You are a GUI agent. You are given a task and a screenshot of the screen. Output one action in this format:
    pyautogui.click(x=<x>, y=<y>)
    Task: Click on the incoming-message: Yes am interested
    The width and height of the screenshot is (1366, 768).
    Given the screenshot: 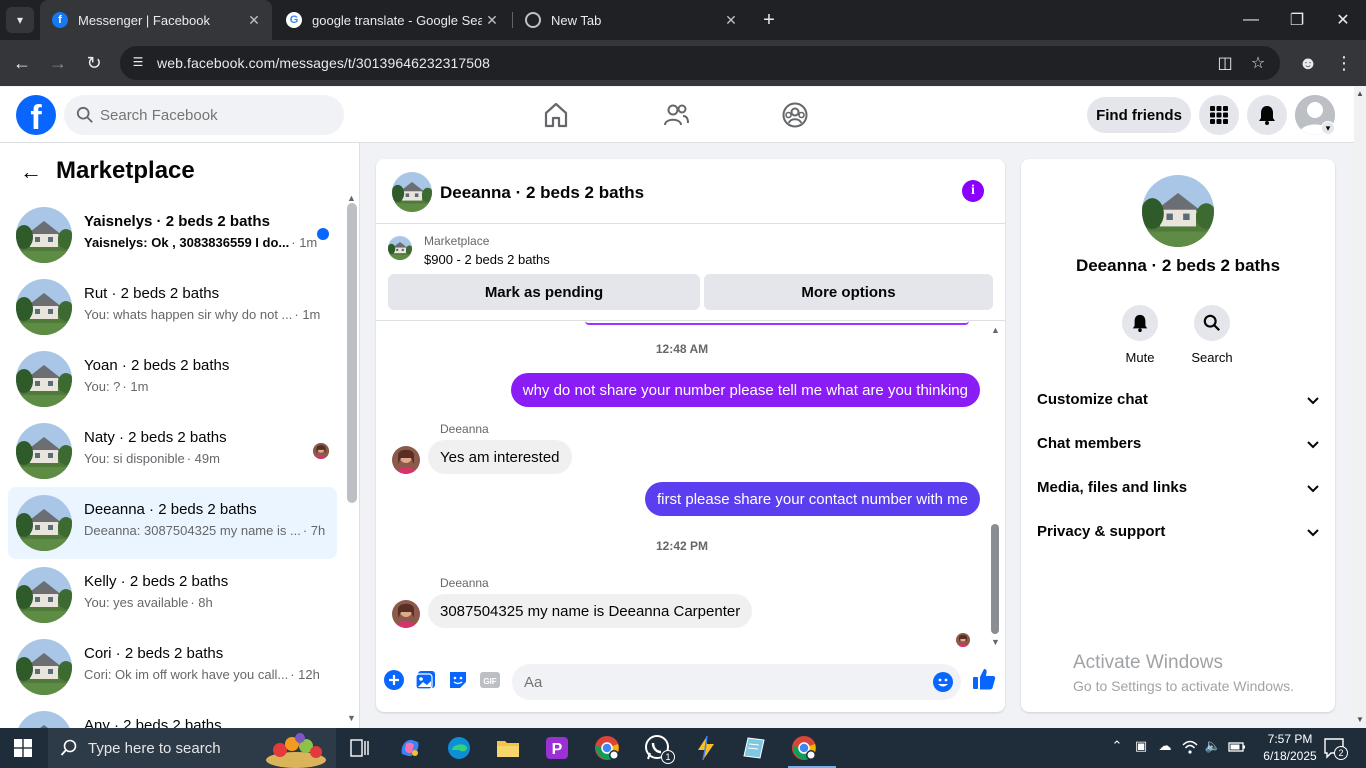 What is the action you would take?
    pyautogui.click(x=500, y=457)
    